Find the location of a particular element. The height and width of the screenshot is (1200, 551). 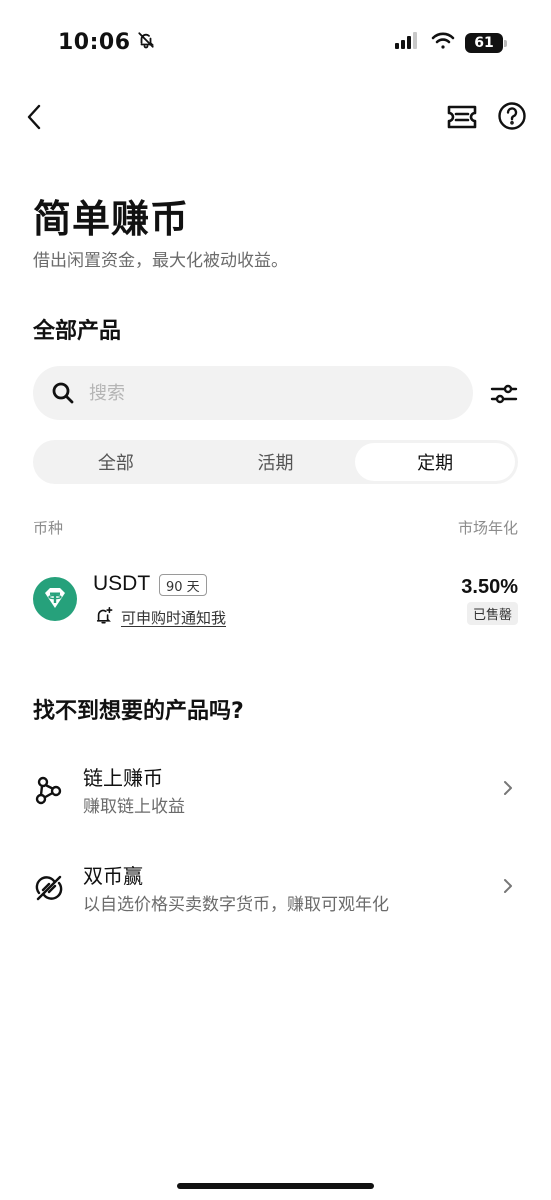

chevron-left-icon is located at coordinates (34, 117).